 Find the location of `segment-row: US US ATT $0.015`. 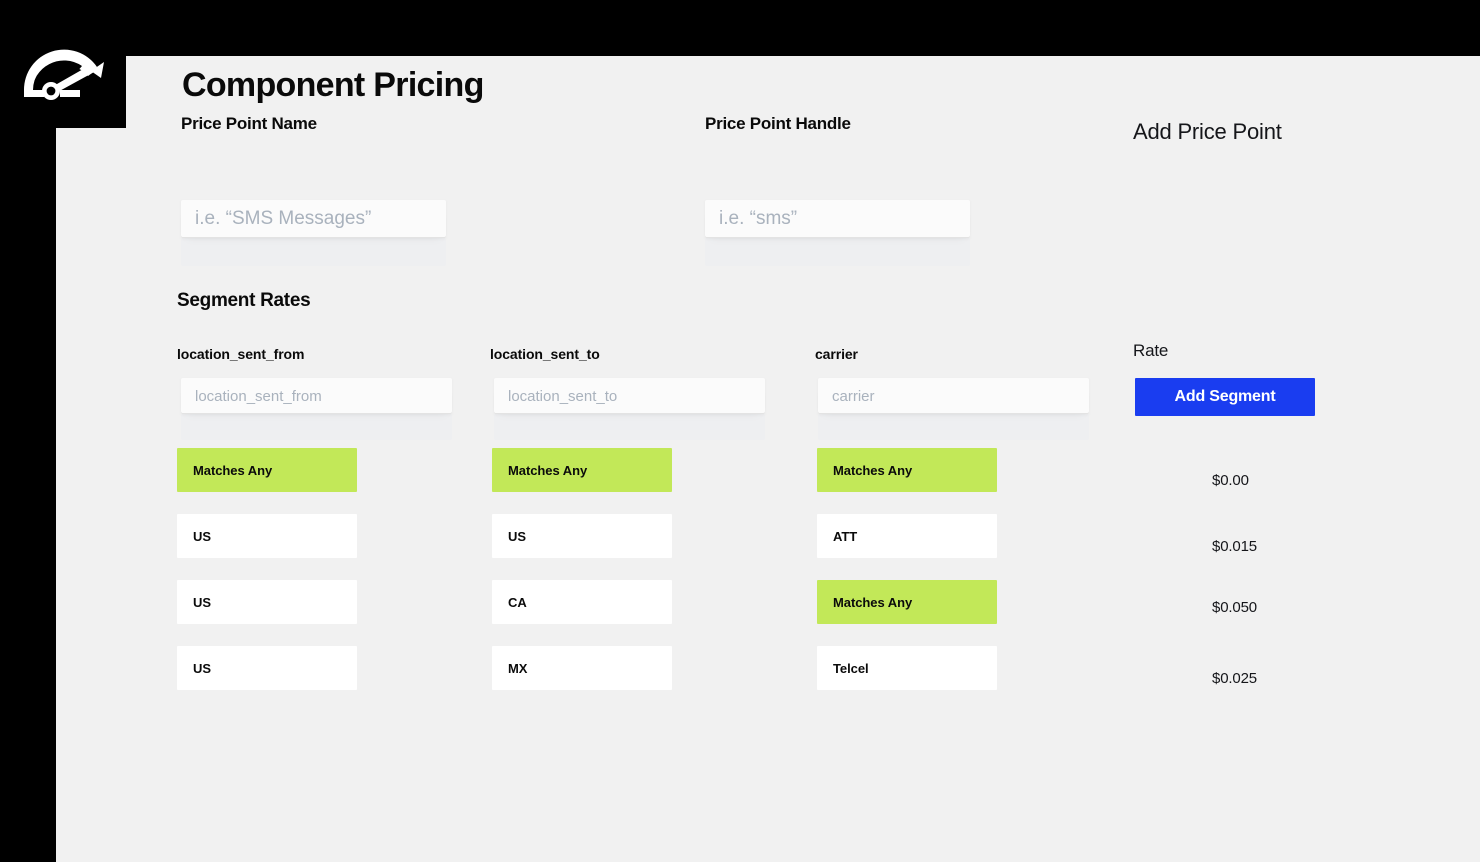

segment-row: US US ATT $0.015 is located at coordinates (802, 547).